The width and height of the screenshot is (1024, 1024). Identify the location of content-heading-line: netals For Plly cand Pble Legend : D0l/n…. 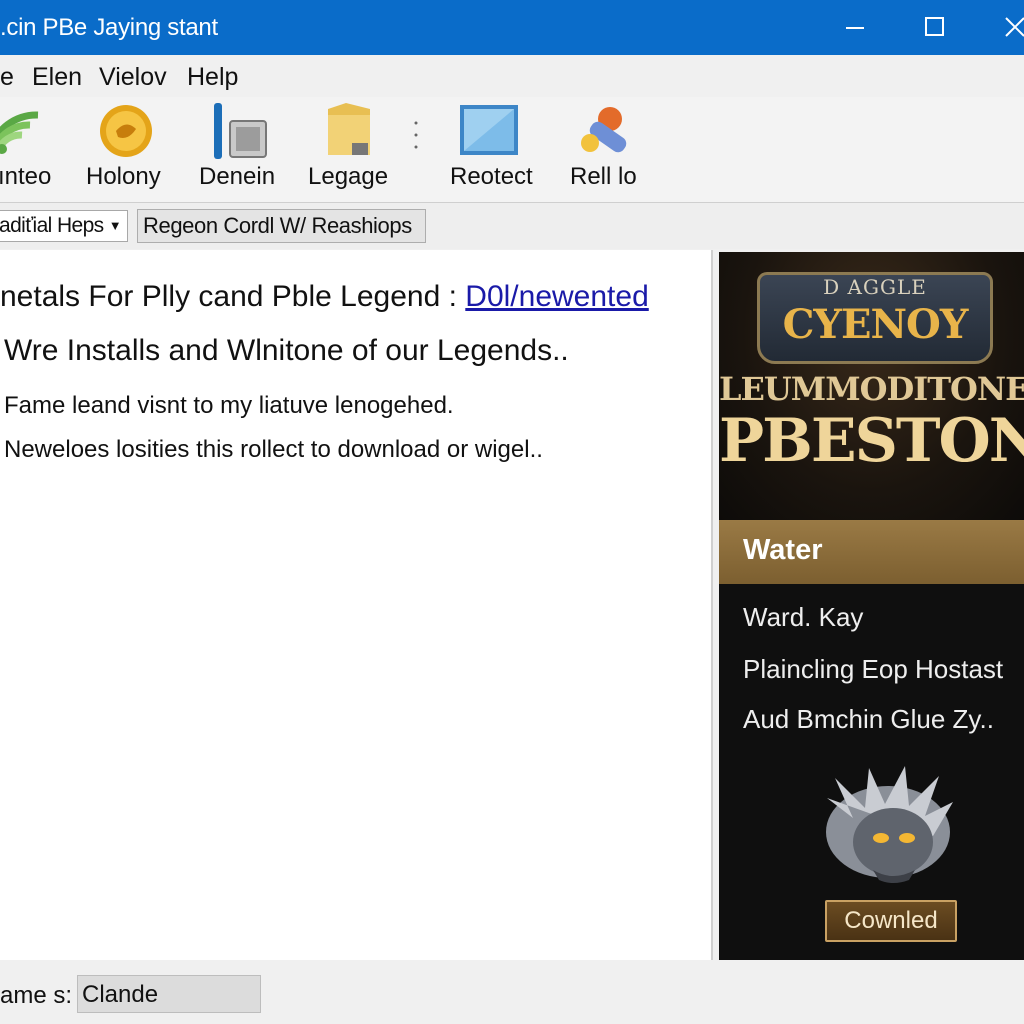
(324, 297).